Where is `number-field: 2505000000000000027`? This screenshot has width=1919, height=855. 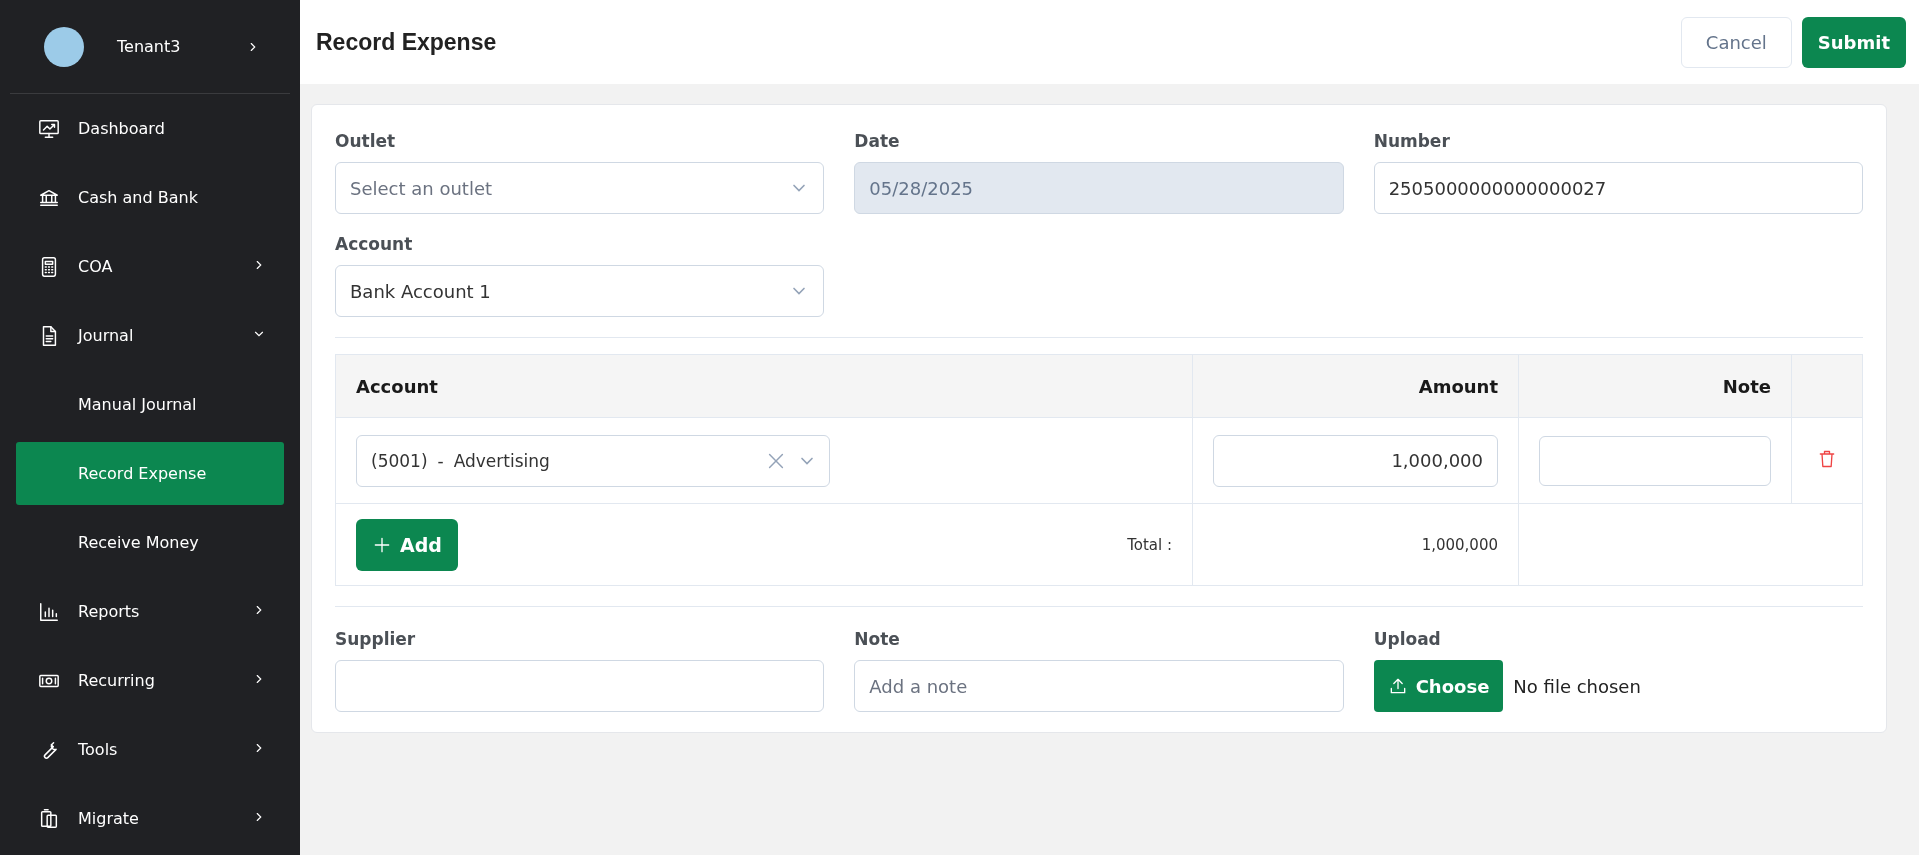 number-field: 2505000000000000027 is located at coordinates (1618, 188).